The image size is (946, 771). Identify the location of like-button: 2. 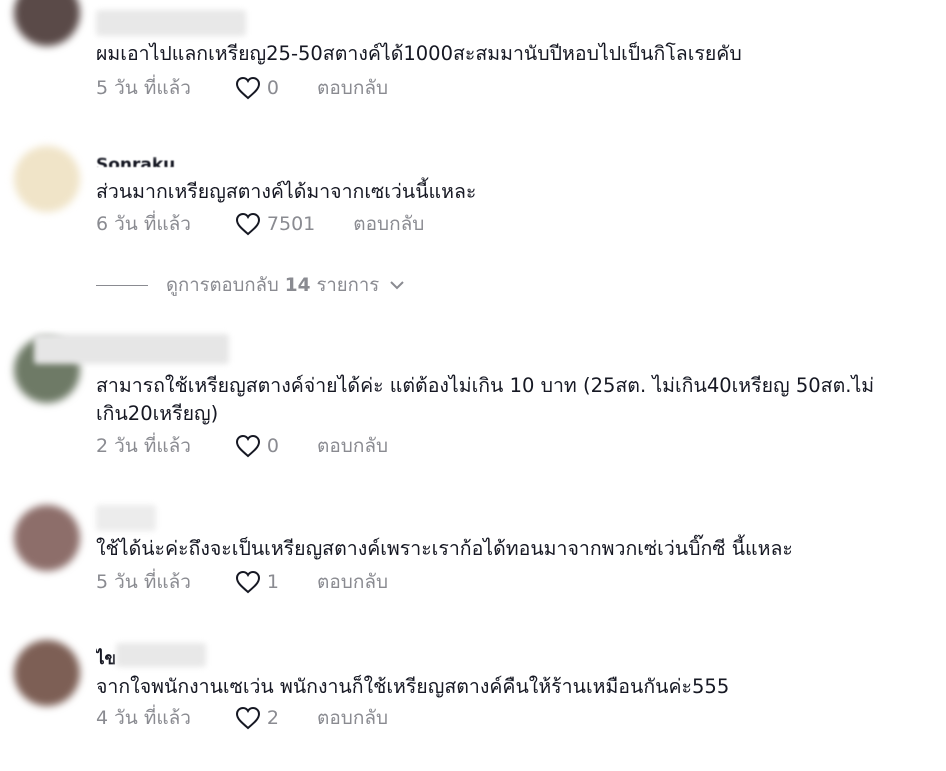
(257, 718).